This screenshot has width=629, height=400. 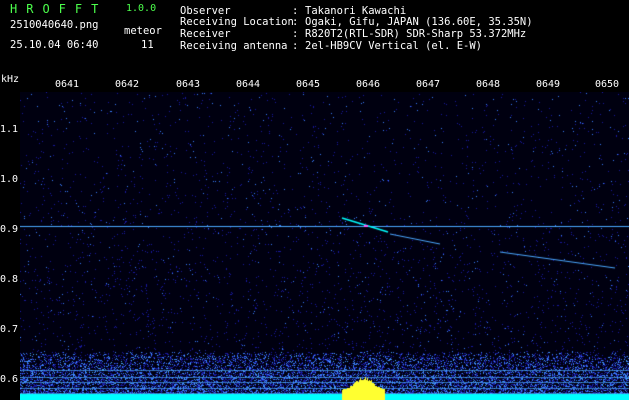 What do you see at coordinates (9, 329) in the screenshot?
I see `frequency-tick-label: 0.7` at bounding box center [9, 329].